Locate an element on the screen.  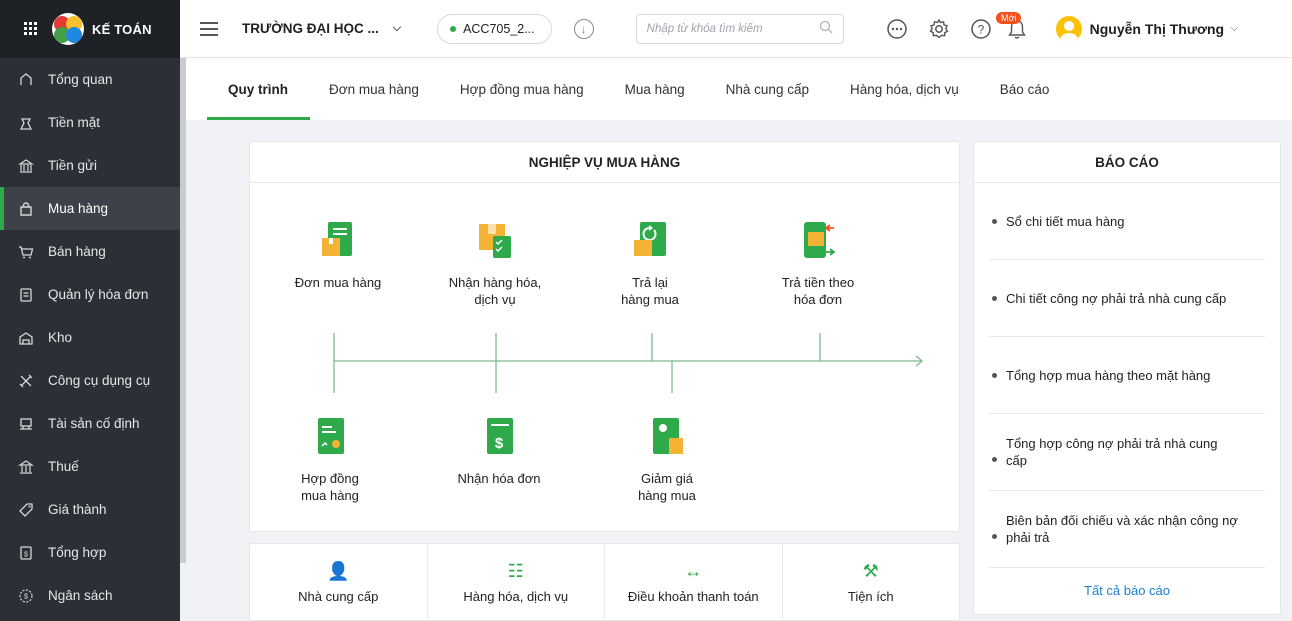
sidebar-item: $ Ngân sách is located at coordinates (90, 595).